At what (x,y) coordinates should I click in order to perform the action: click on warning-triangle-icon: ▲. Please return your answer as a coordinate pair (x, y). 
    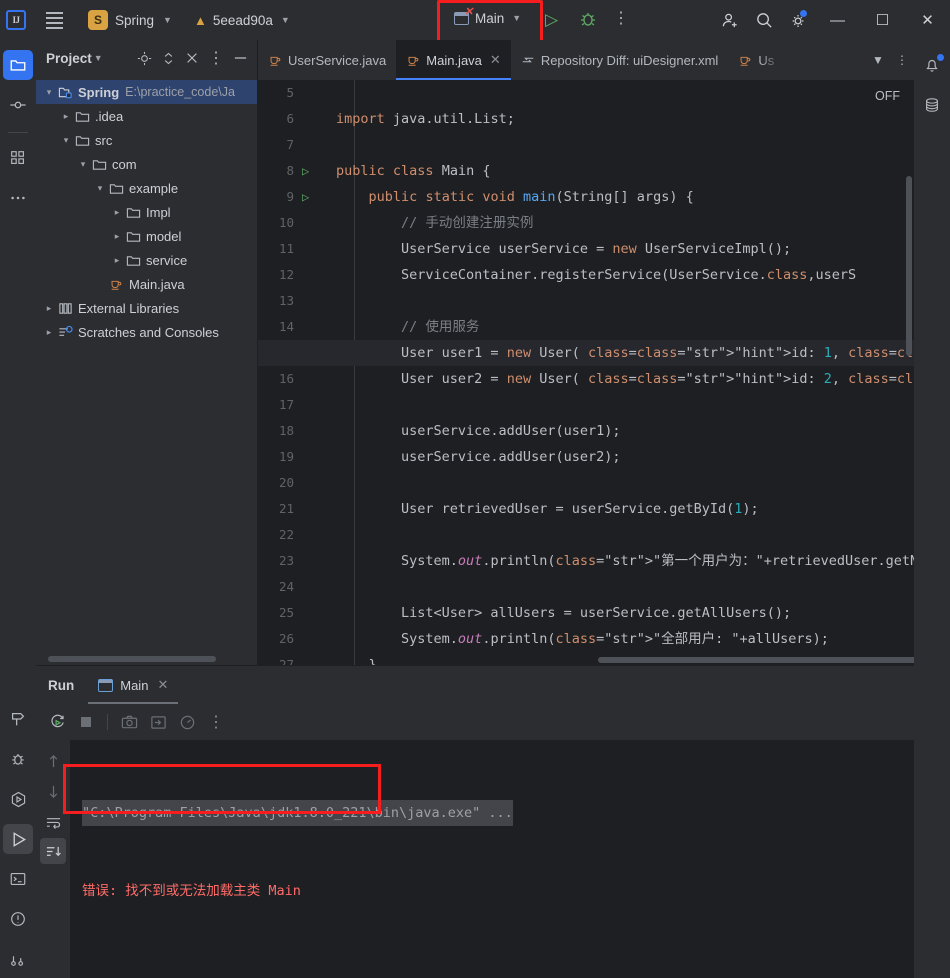
    Looking at the image, I should click on (200, 20).